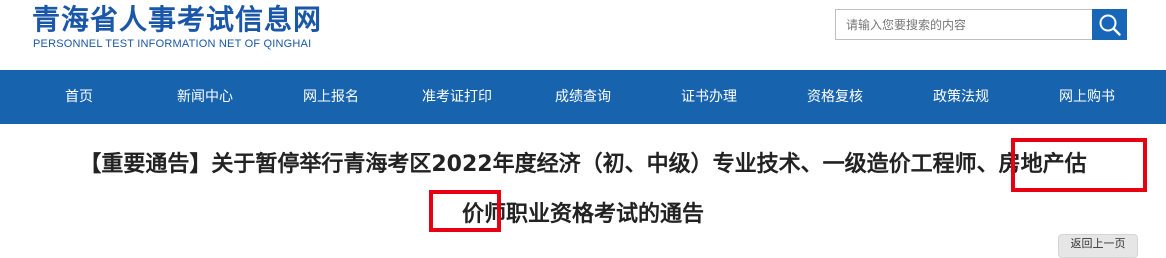 The image size is (1166, 258). I want to click on nav-item-home: 首页, so click(79, 97).